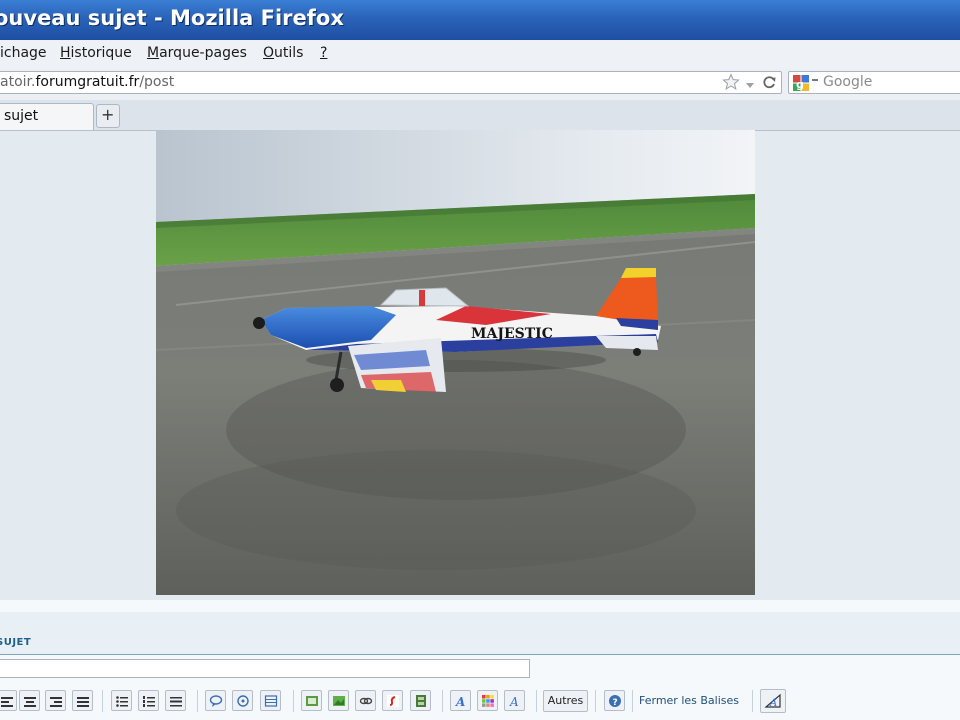  I want to click on align-left-button, so click(8, 700).